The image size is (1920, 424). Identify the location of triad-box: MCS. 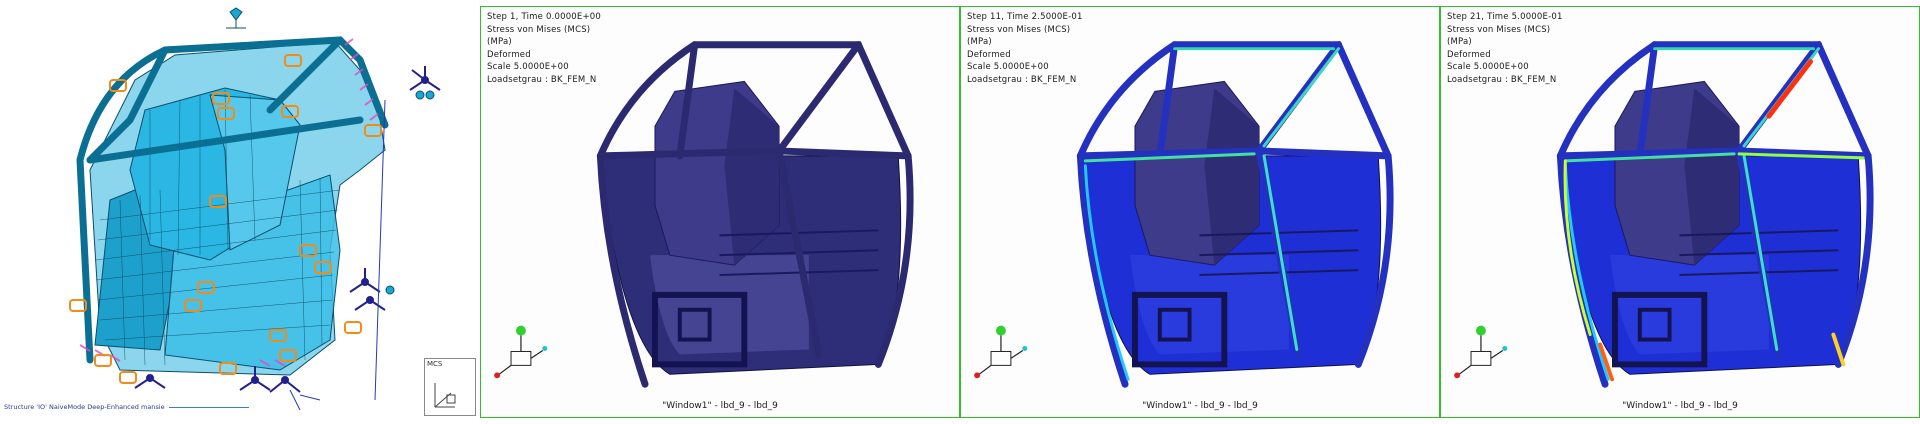
(450, 387).